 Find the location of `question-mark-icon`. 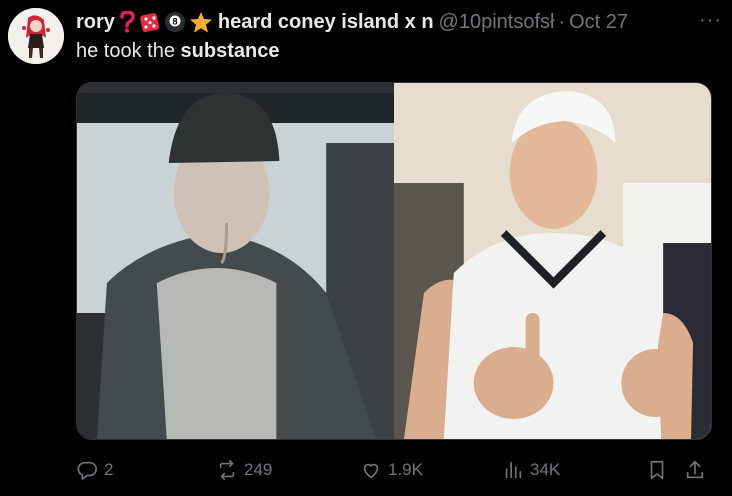

question-mark-icon is located at coordinates (127, 22).